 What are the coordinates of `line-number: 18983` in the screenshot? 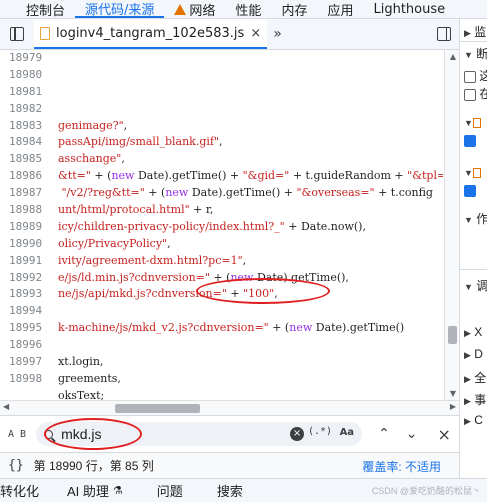 It's located at (26, 126).